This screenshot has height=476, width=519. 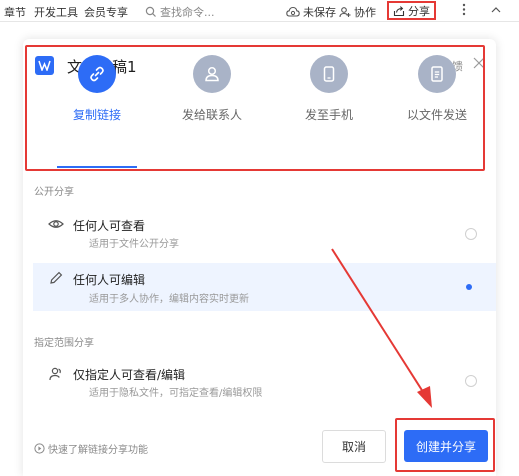 I want to click on create-share-button: 创建并分享, so click(x=446, y=446).